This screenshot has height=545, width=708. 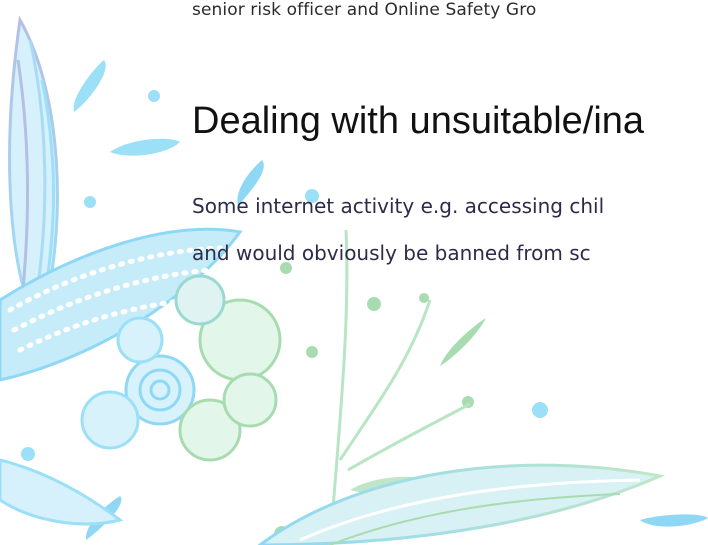 What do you see at coordinates (418, 121) in the screenshot?
I see `section-heading: Dealing with unsuitable/ina` at bounding box center [418, 121].